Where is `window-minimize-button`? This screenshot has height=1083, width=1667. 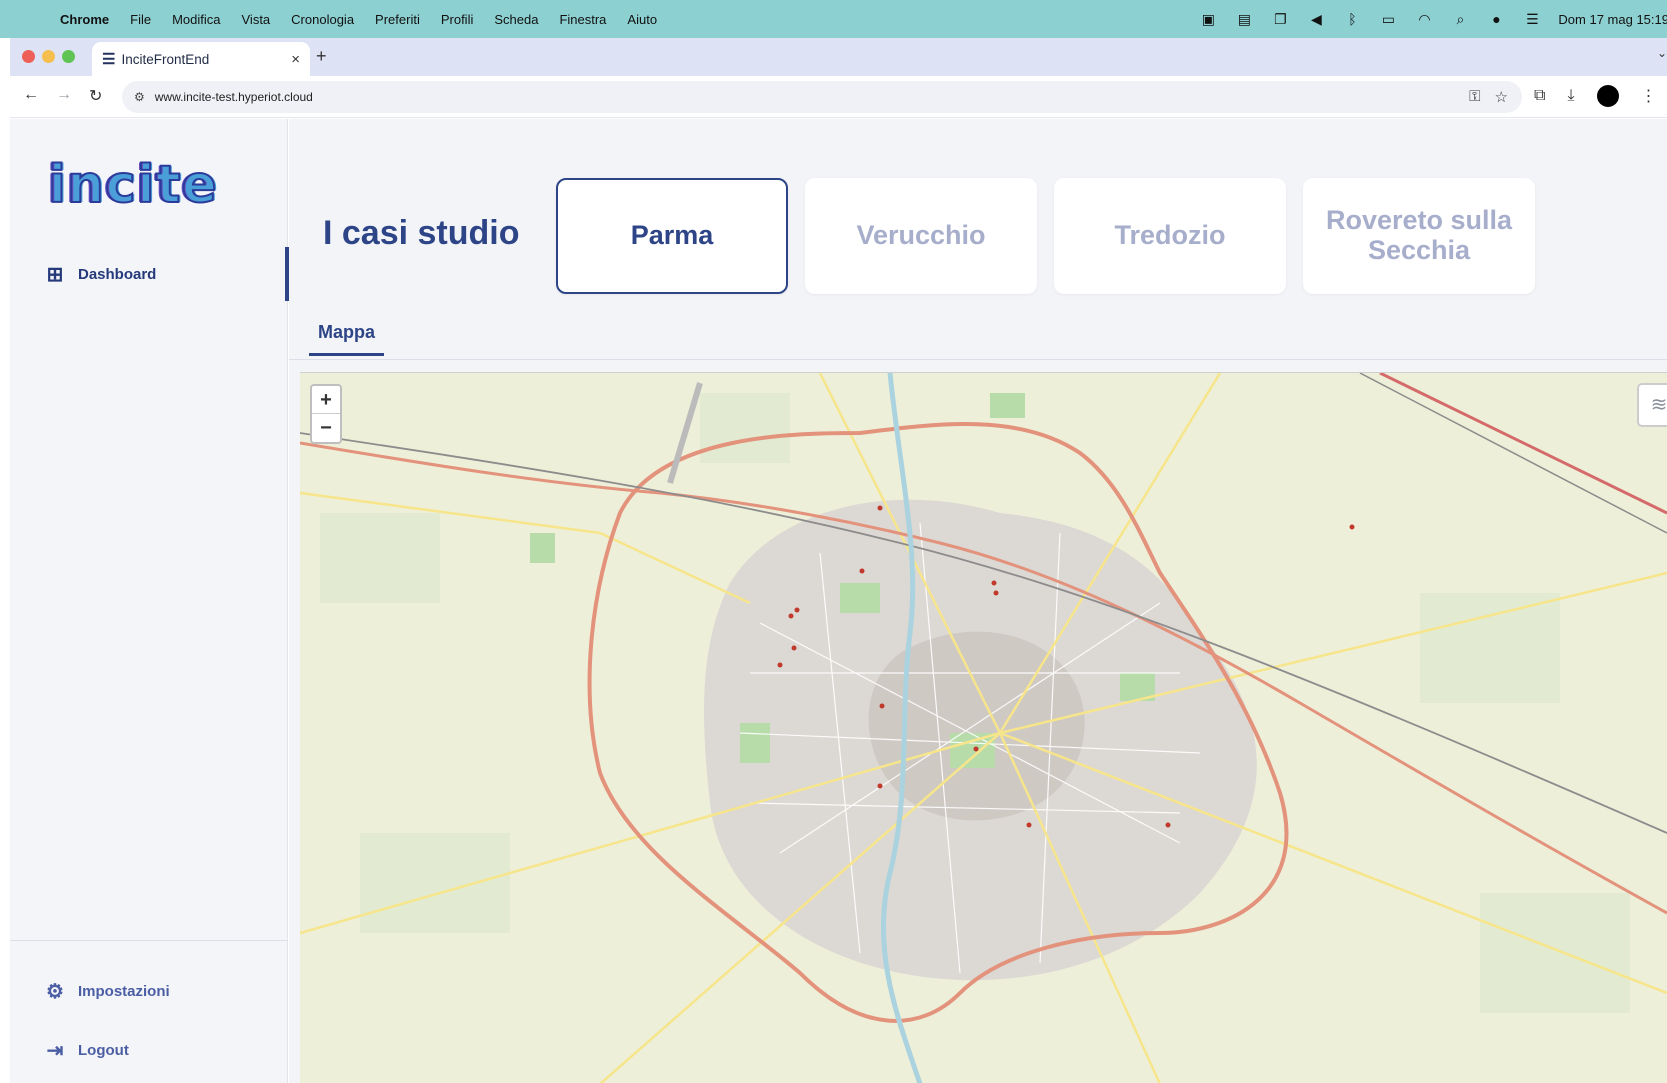 window-minimize-button is located at coordinates (48, 56).